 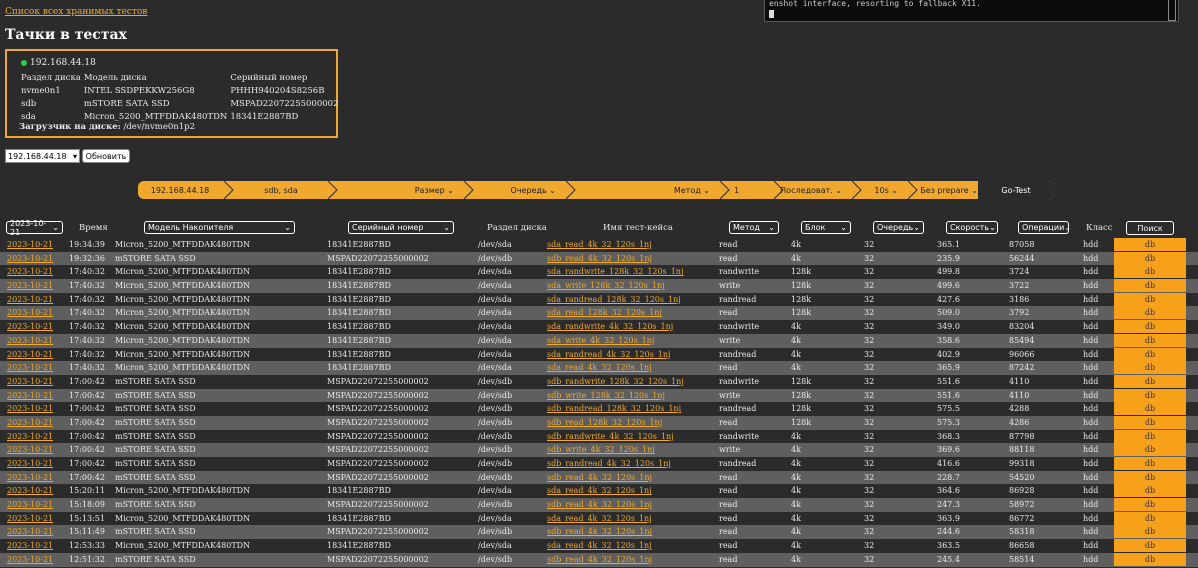 What do you see at coordinates (604, 312) in the screenshot?
I see `row-testcase: sda_read_128k_32_120s_1nj` at bounding box center [604, 312].